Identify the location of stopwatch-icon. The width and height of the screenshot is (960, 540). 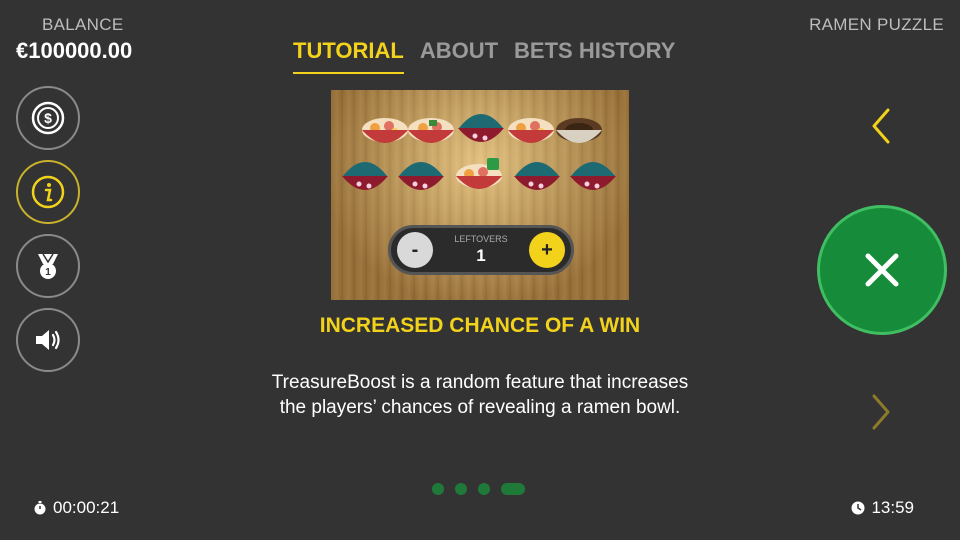
(40, 508).